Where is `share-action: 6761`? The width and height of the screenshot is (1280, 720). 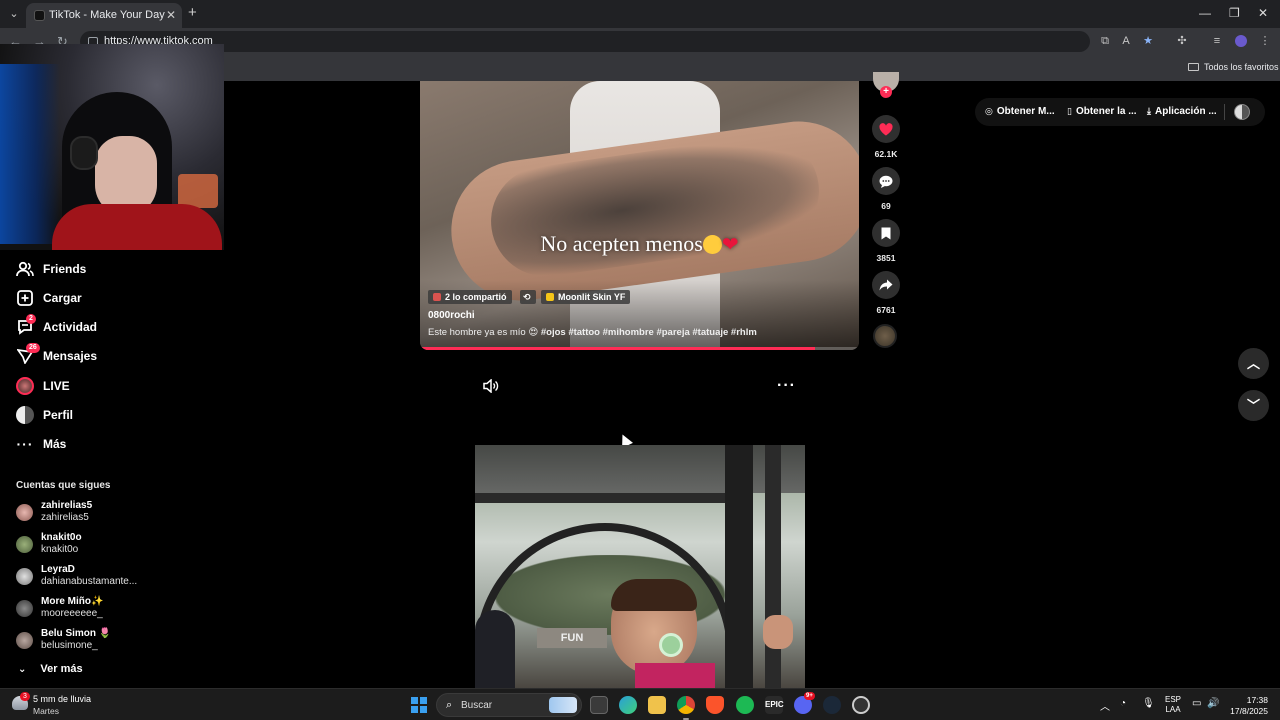 share-action: 6761 is located at coordinates (886, 293).